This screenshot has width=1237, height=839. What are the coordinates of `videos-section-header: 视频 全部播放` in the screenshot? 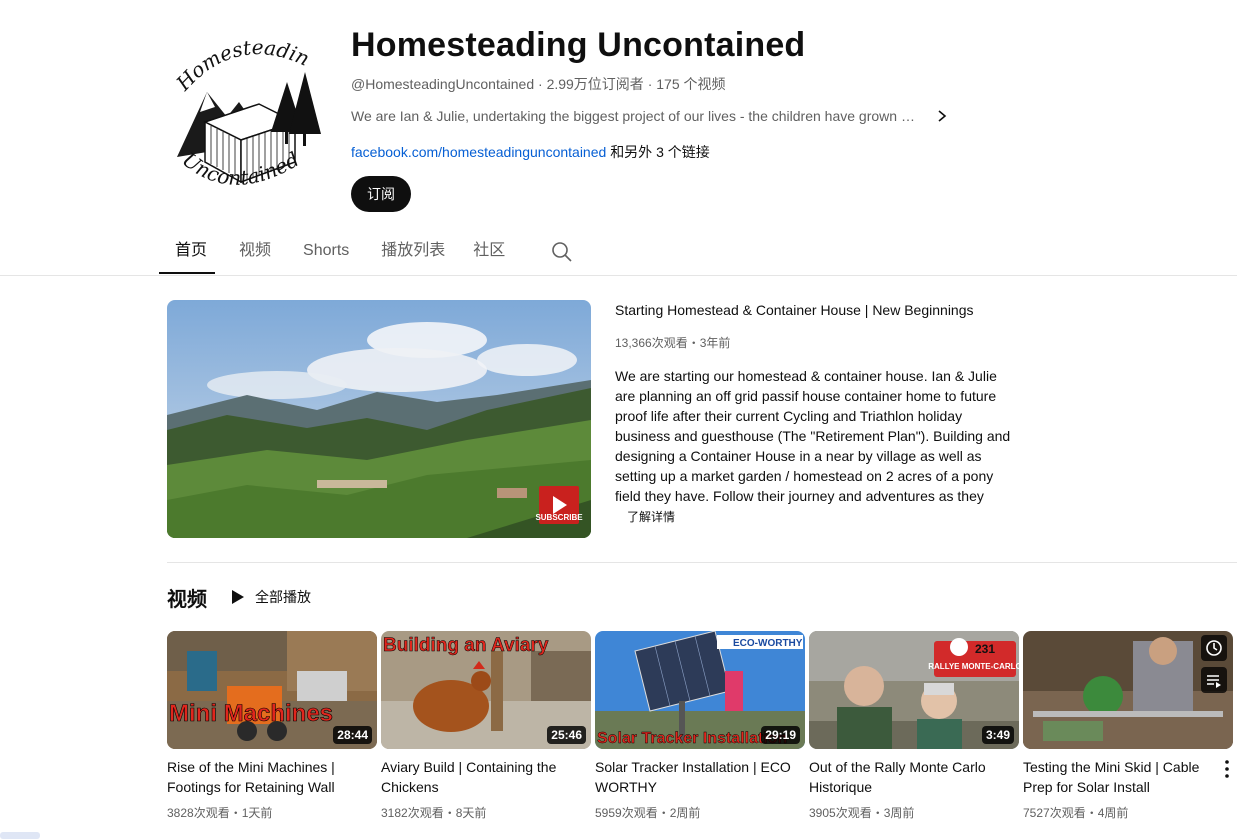 It's located at (239, 597).